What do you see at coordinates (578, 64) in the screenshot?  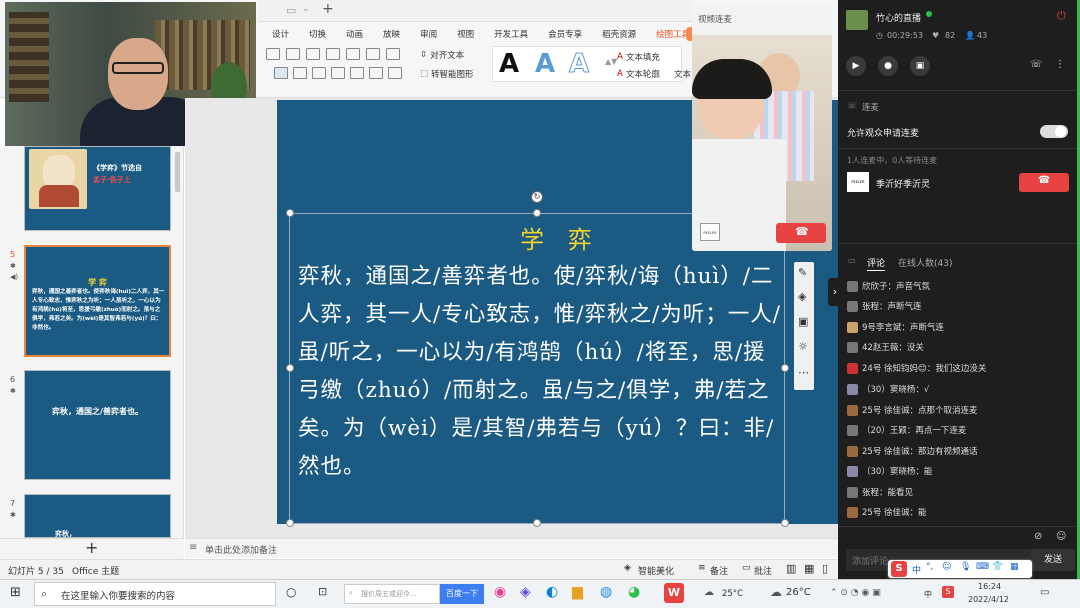 I see `style-outline: A` at bounding box center [578, 64].